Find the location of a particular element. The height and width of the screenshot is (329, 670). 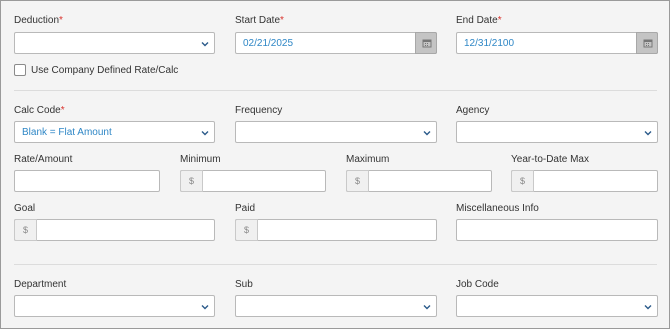

frequency-select is located at coordinates (336, 132).